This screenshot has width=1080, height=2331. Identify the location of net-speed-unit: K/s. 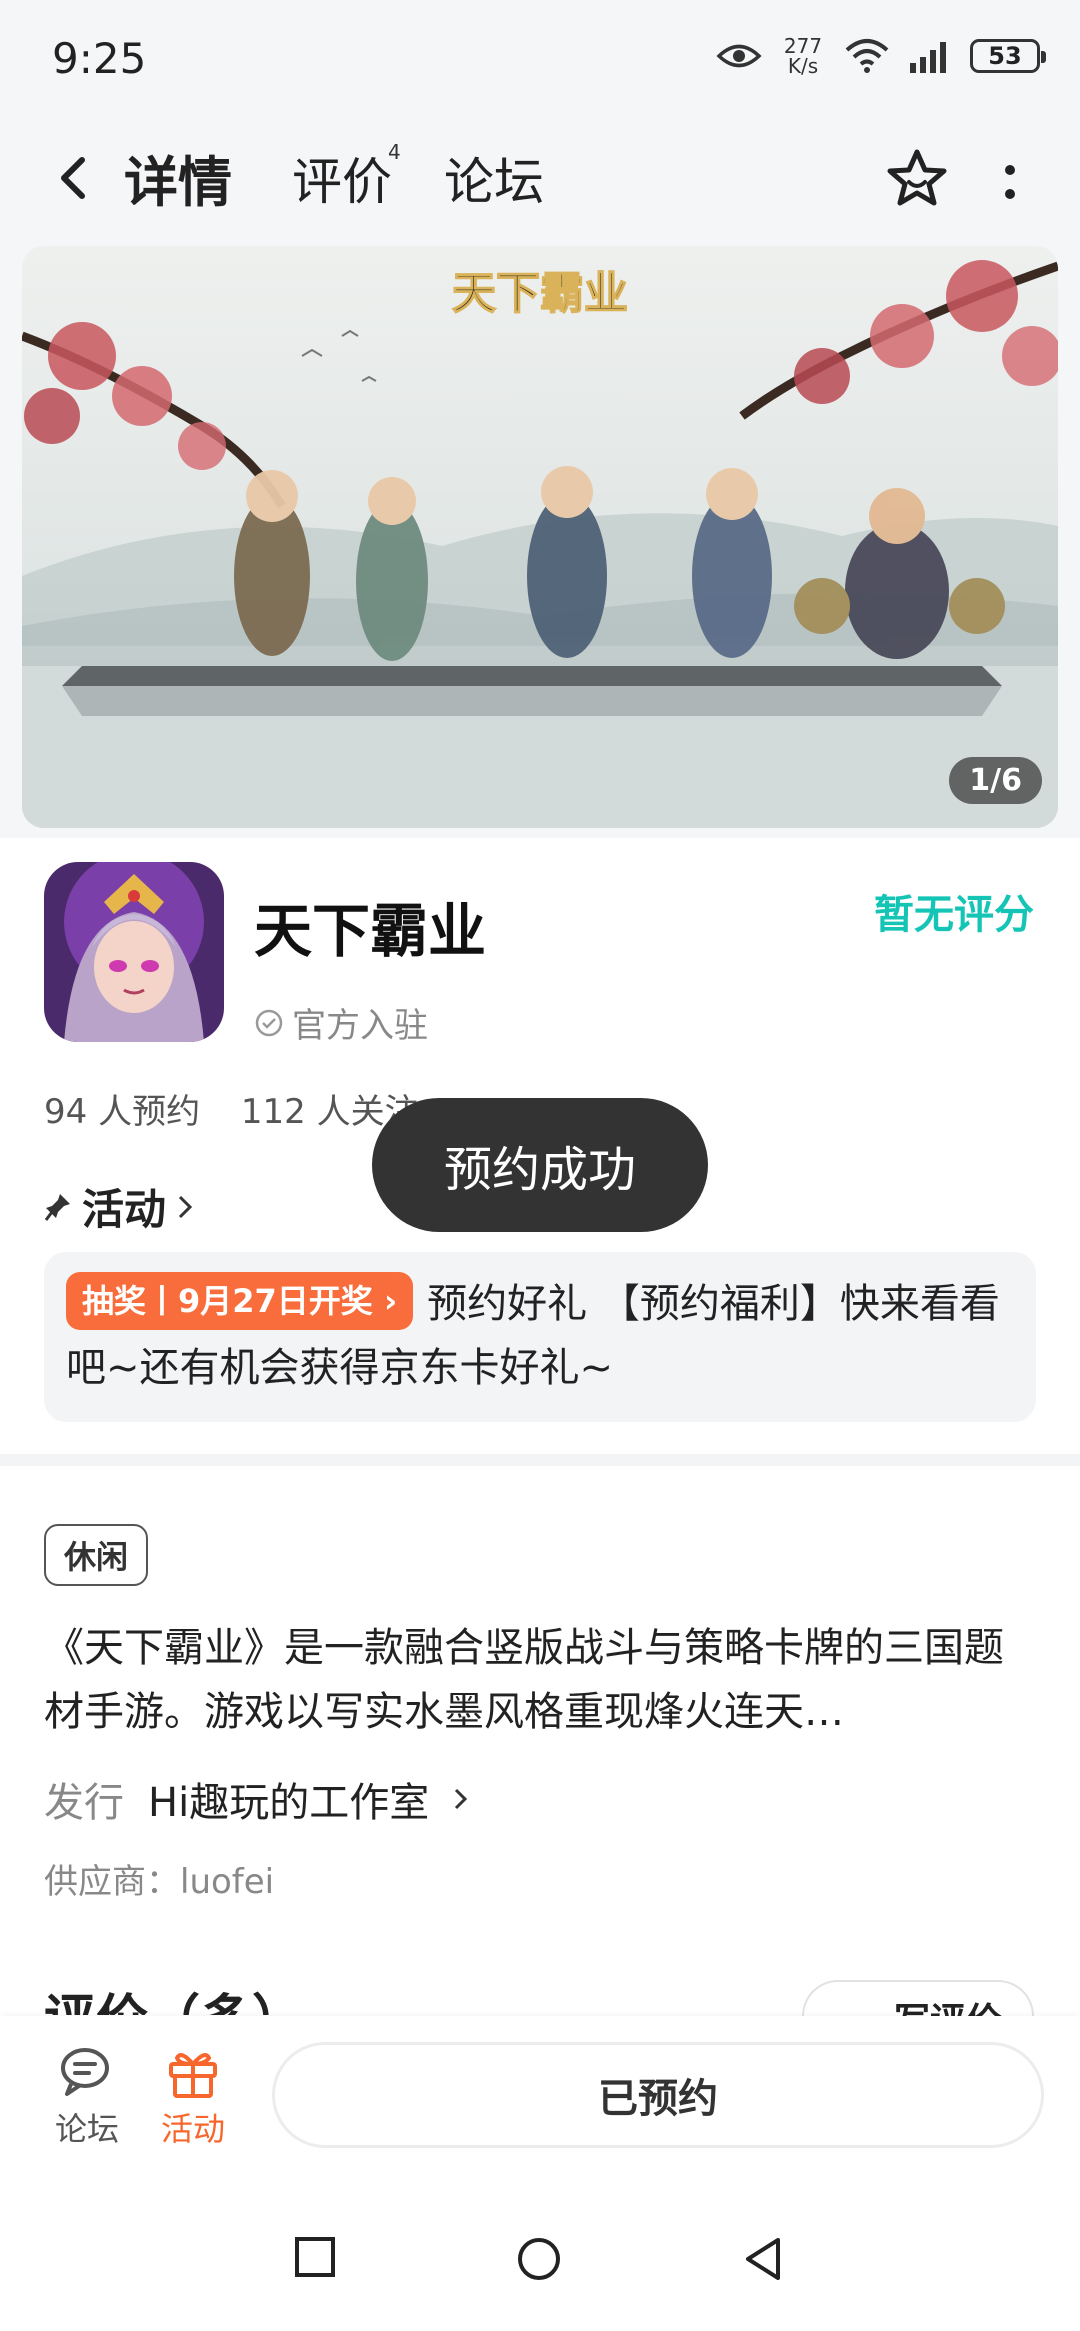
(803, 66).